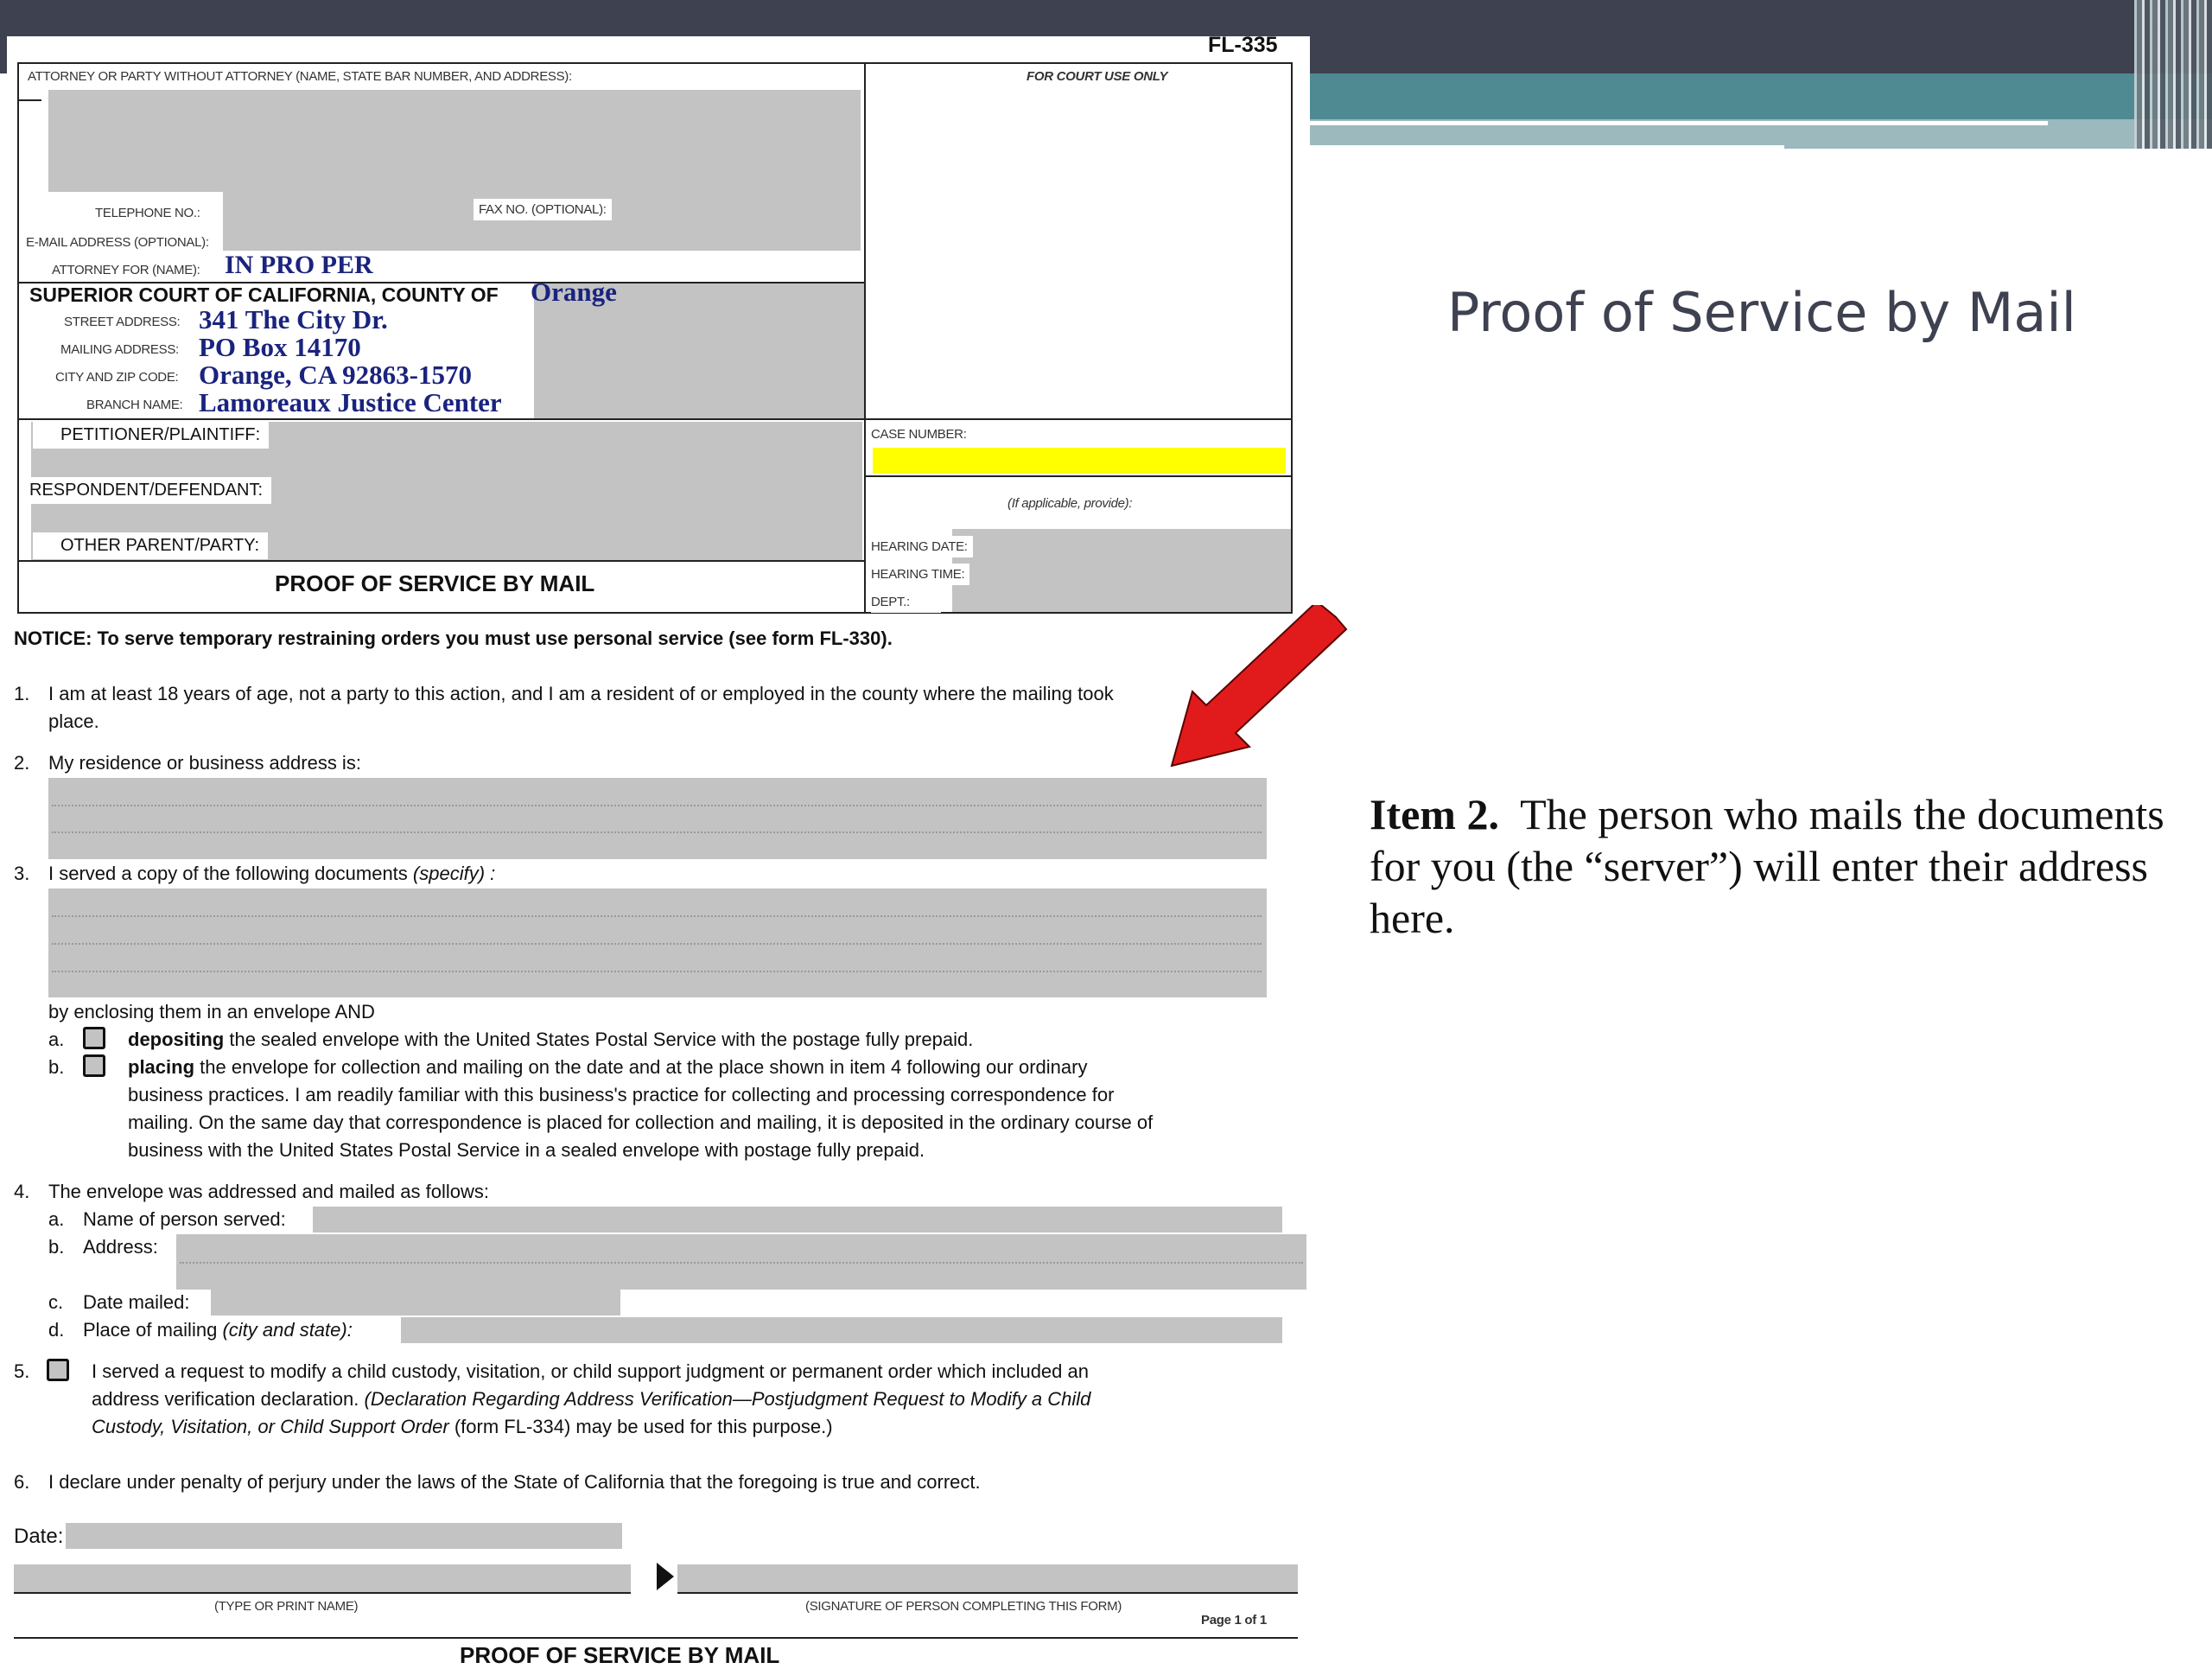 This screenshot has height=1669, width=2212. What do you see at coordinates (1078, 241) in the screenshot?
I see `court-use-box` at bounding box center [1078, 241].